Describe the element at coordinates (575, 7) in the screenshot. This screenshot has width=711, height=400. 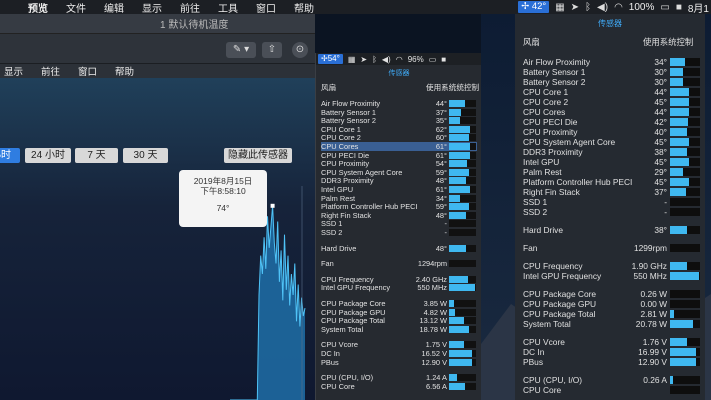
I see `location-icon: ➤` at that location.